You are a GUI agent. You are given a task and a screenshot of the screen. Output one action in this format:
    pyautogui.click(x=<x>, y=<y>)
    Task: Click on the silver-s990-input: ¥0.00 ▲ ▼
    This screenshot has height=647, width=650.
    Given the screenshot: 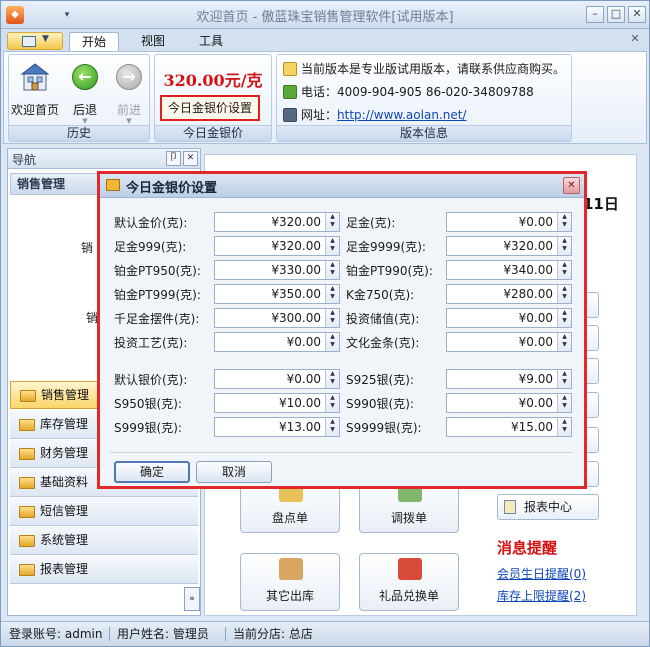 What is the action you would take?
    pyautogui.click(x=509, y=403)
    